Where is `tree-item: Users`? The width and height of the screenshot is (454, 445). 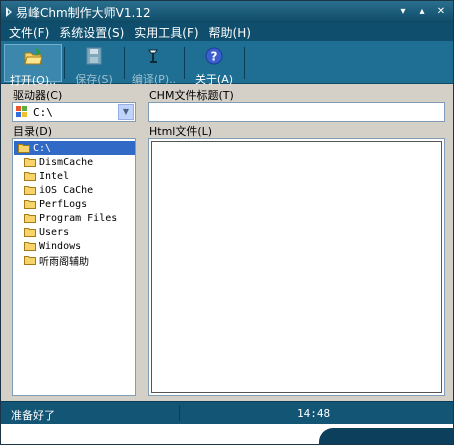
tree-item: Users is located at coordinates (46, 232).